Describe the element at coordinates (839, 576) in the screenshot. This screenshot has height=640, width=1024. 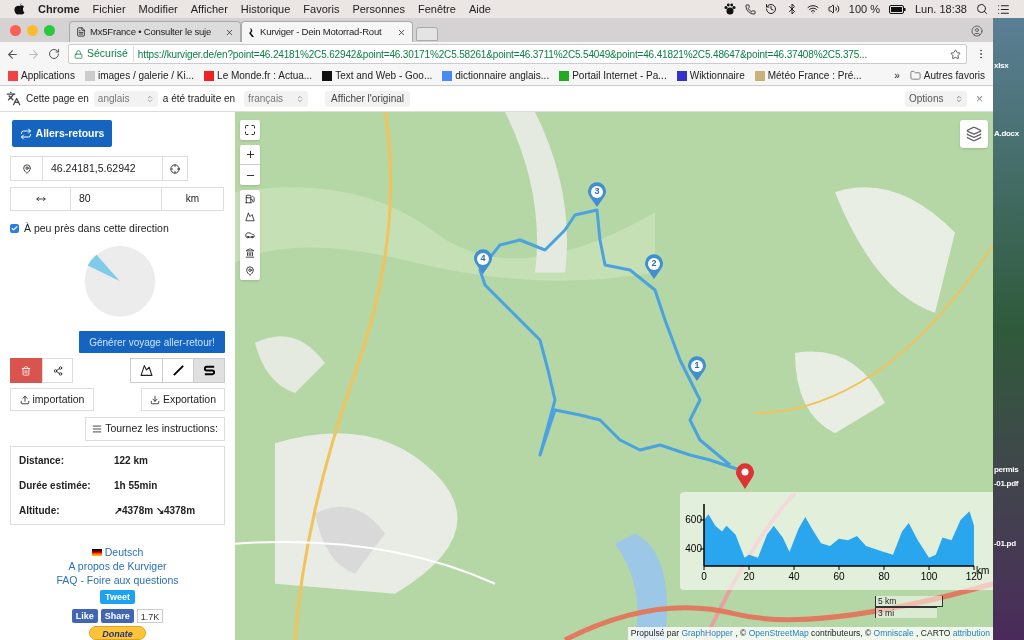
I see `x-tick-label: 60` at that location.